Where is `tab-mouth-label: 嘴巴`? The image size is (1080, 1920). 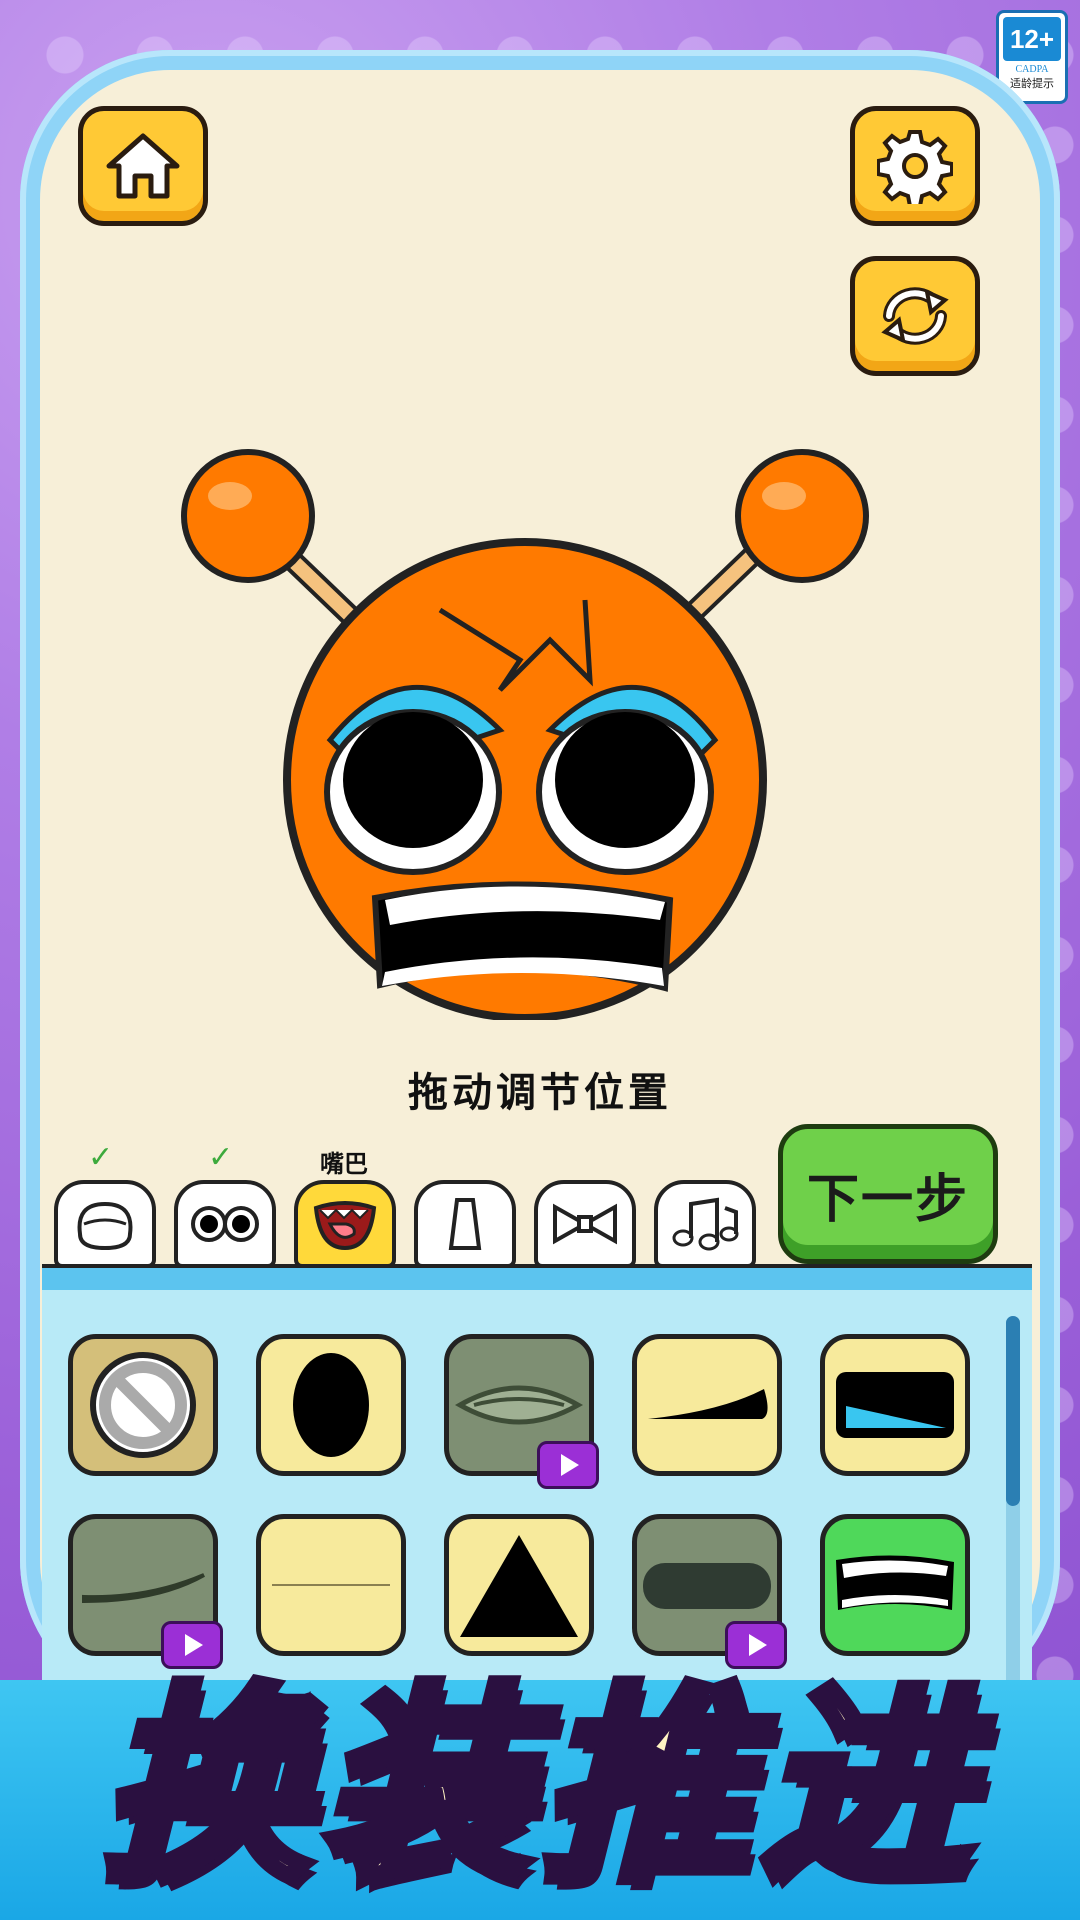
tab-mouth-label: 嘴巴 is located at coordinates (344, 1164).